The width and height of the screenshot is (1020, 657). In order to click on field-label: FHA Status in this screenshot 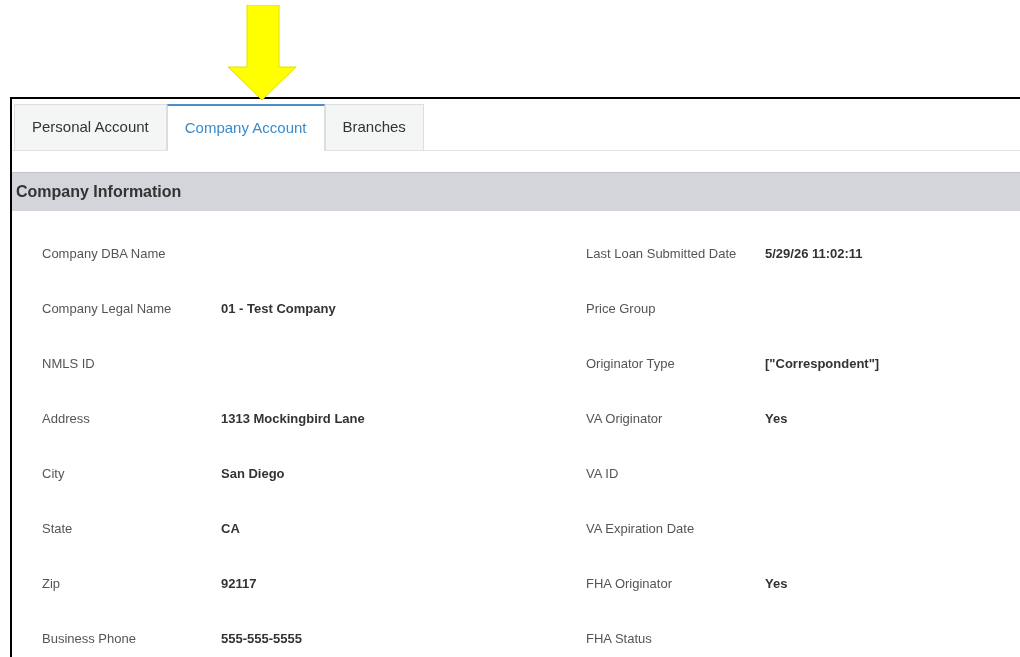, I will do `click(619, 638)`.